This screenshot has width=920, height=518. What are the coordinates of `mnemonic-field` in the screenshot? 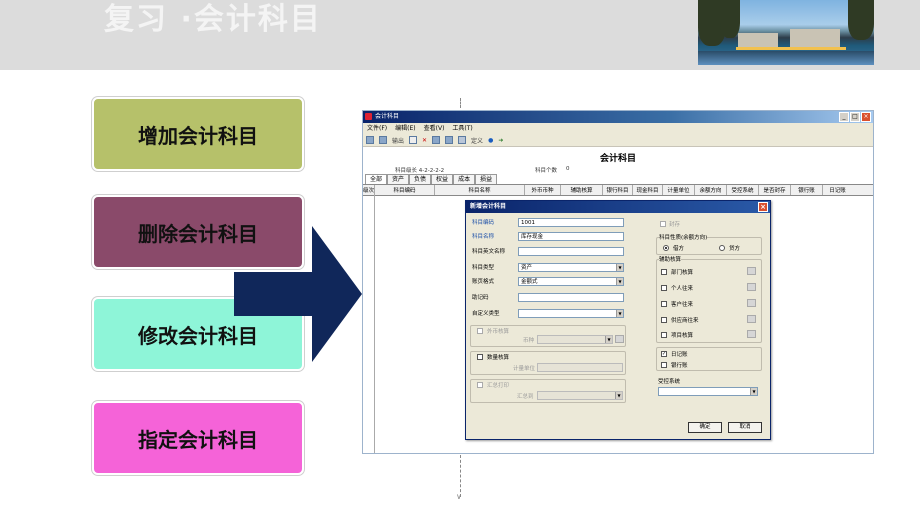 It's located at (571, 297).